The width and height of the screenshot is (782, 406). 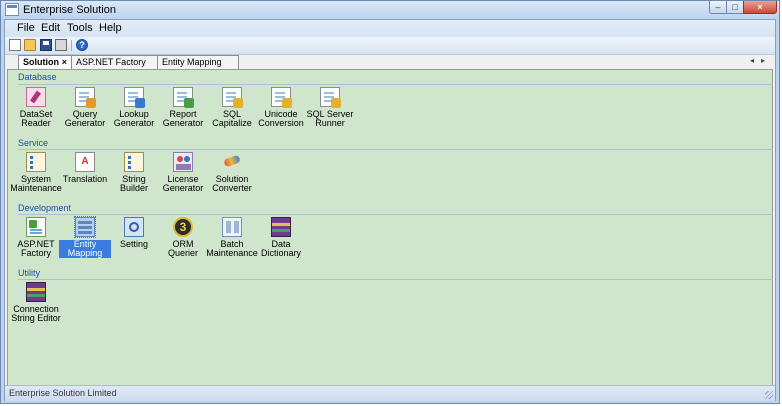 I want to click on tool-label: Translation, so click(x=85, y=179).